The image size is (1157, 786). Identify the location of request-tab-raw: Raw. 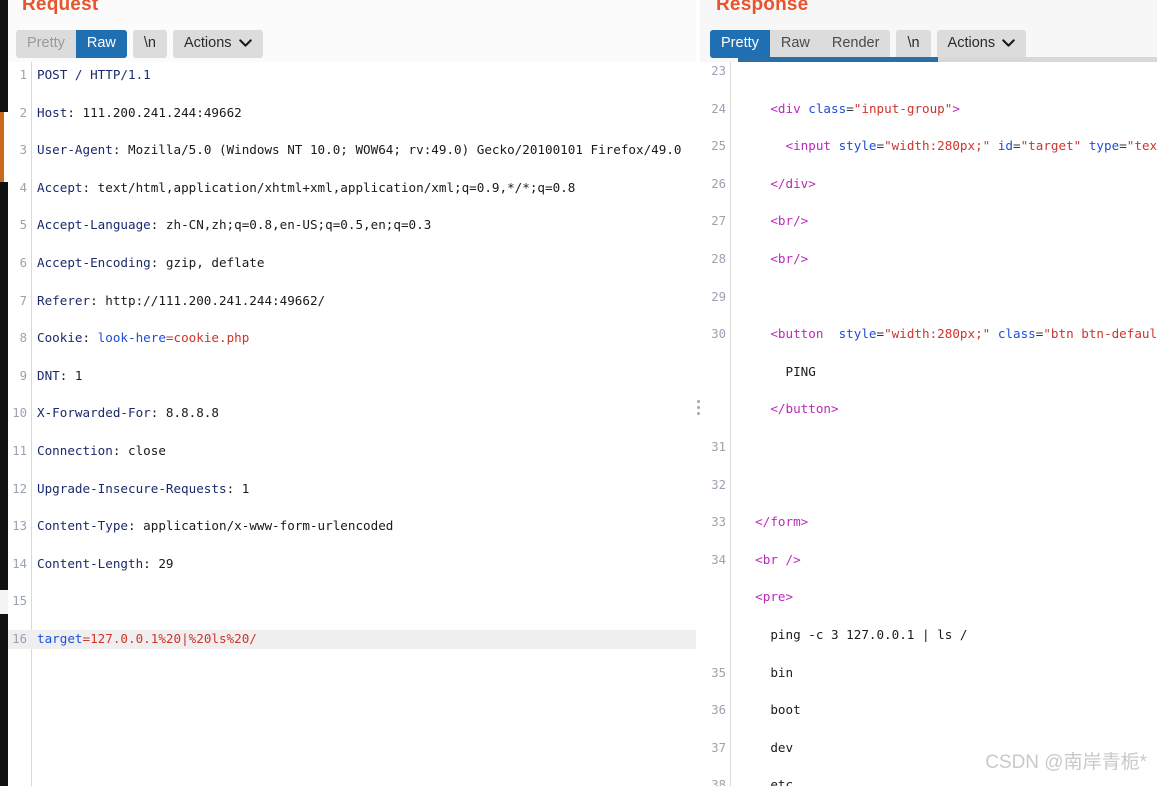
(101, 44).